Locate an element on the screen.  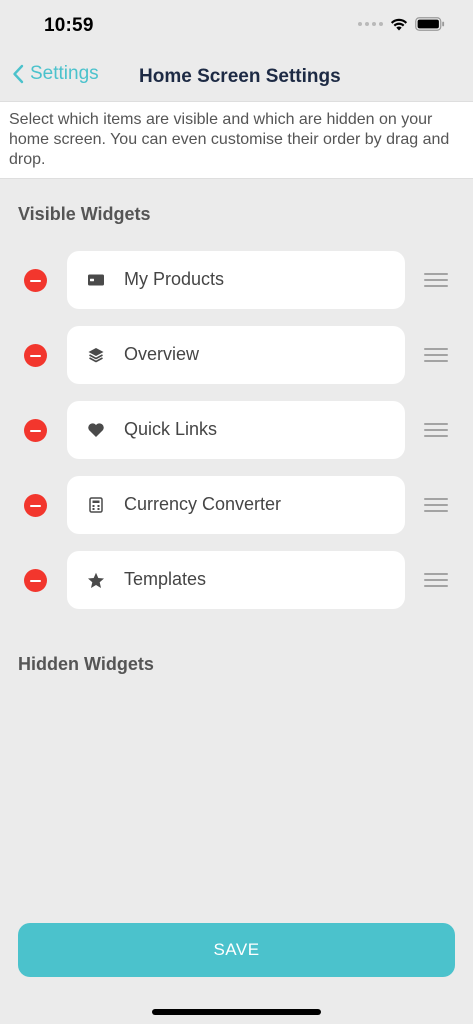
widget-card: Currency Converter is located at coordinates (236, 505).